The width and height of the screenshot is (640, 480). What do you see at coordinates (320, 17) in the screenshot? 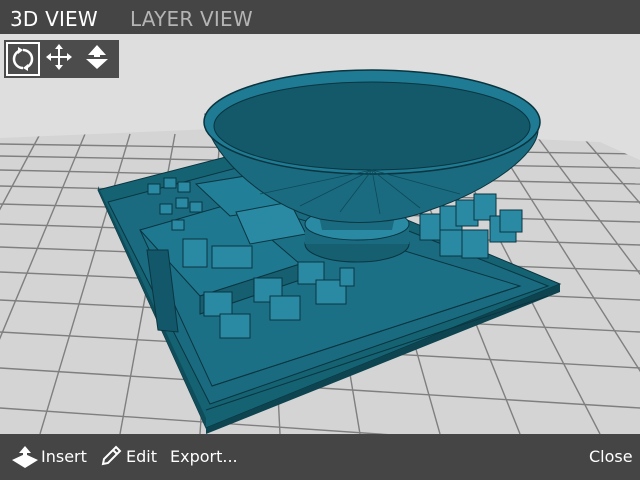
I see `top-bar: 3D VIEW LAYER VIEW` at bounding box center [320, 17].